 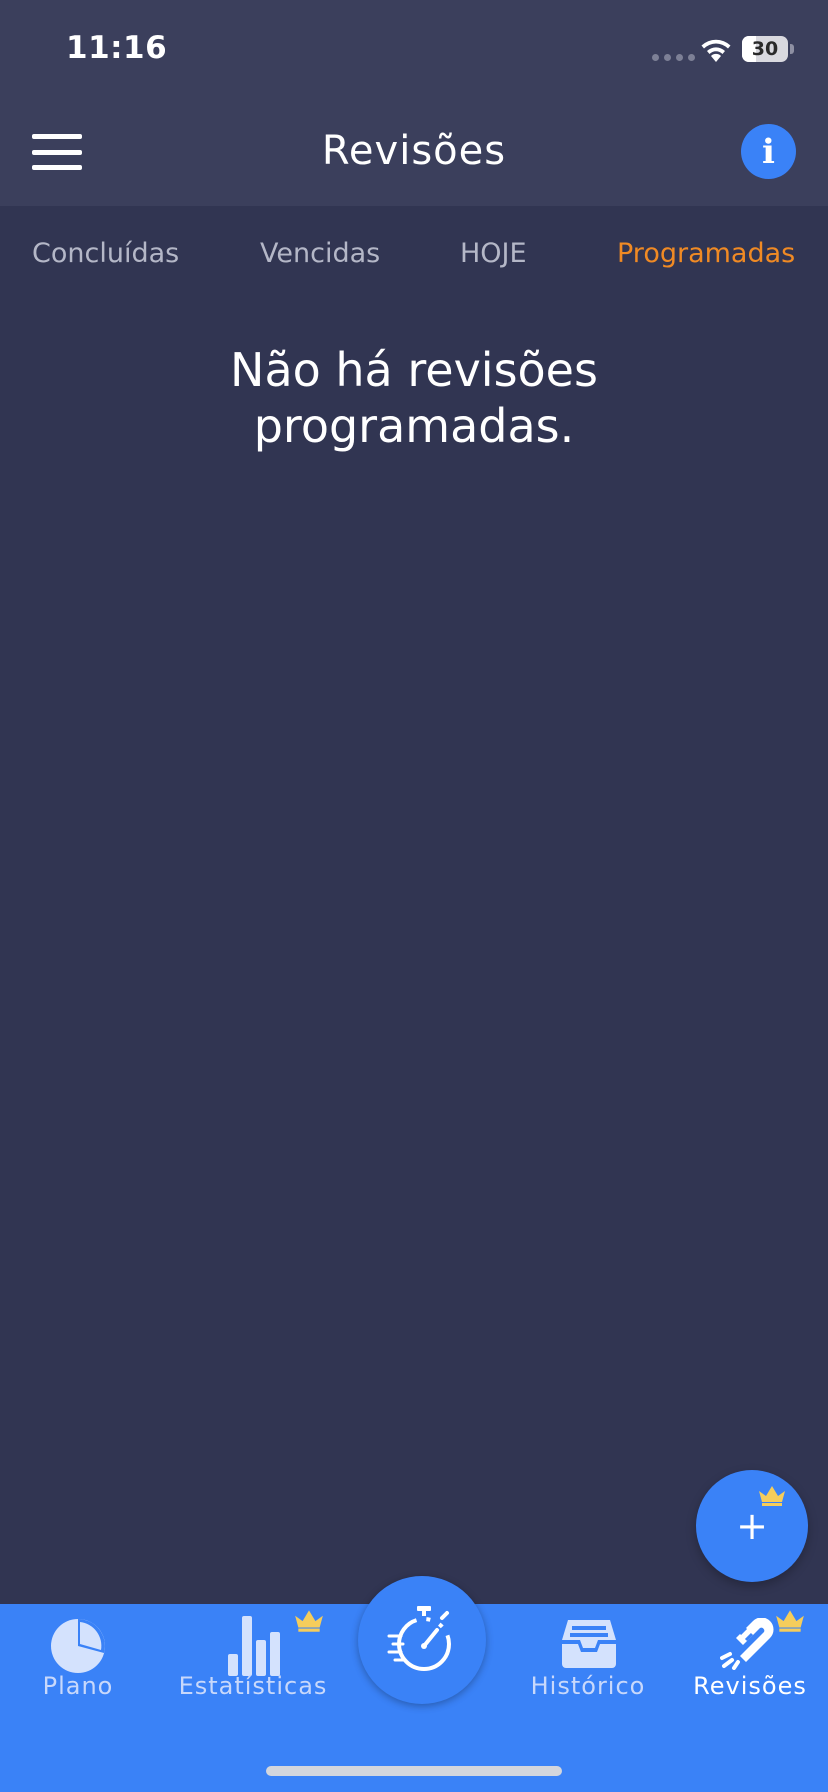 What do you see at coordinates (254, 1646) in the screenshot?
I see `bar-chart-icon` at bounding box center [254, 1646].